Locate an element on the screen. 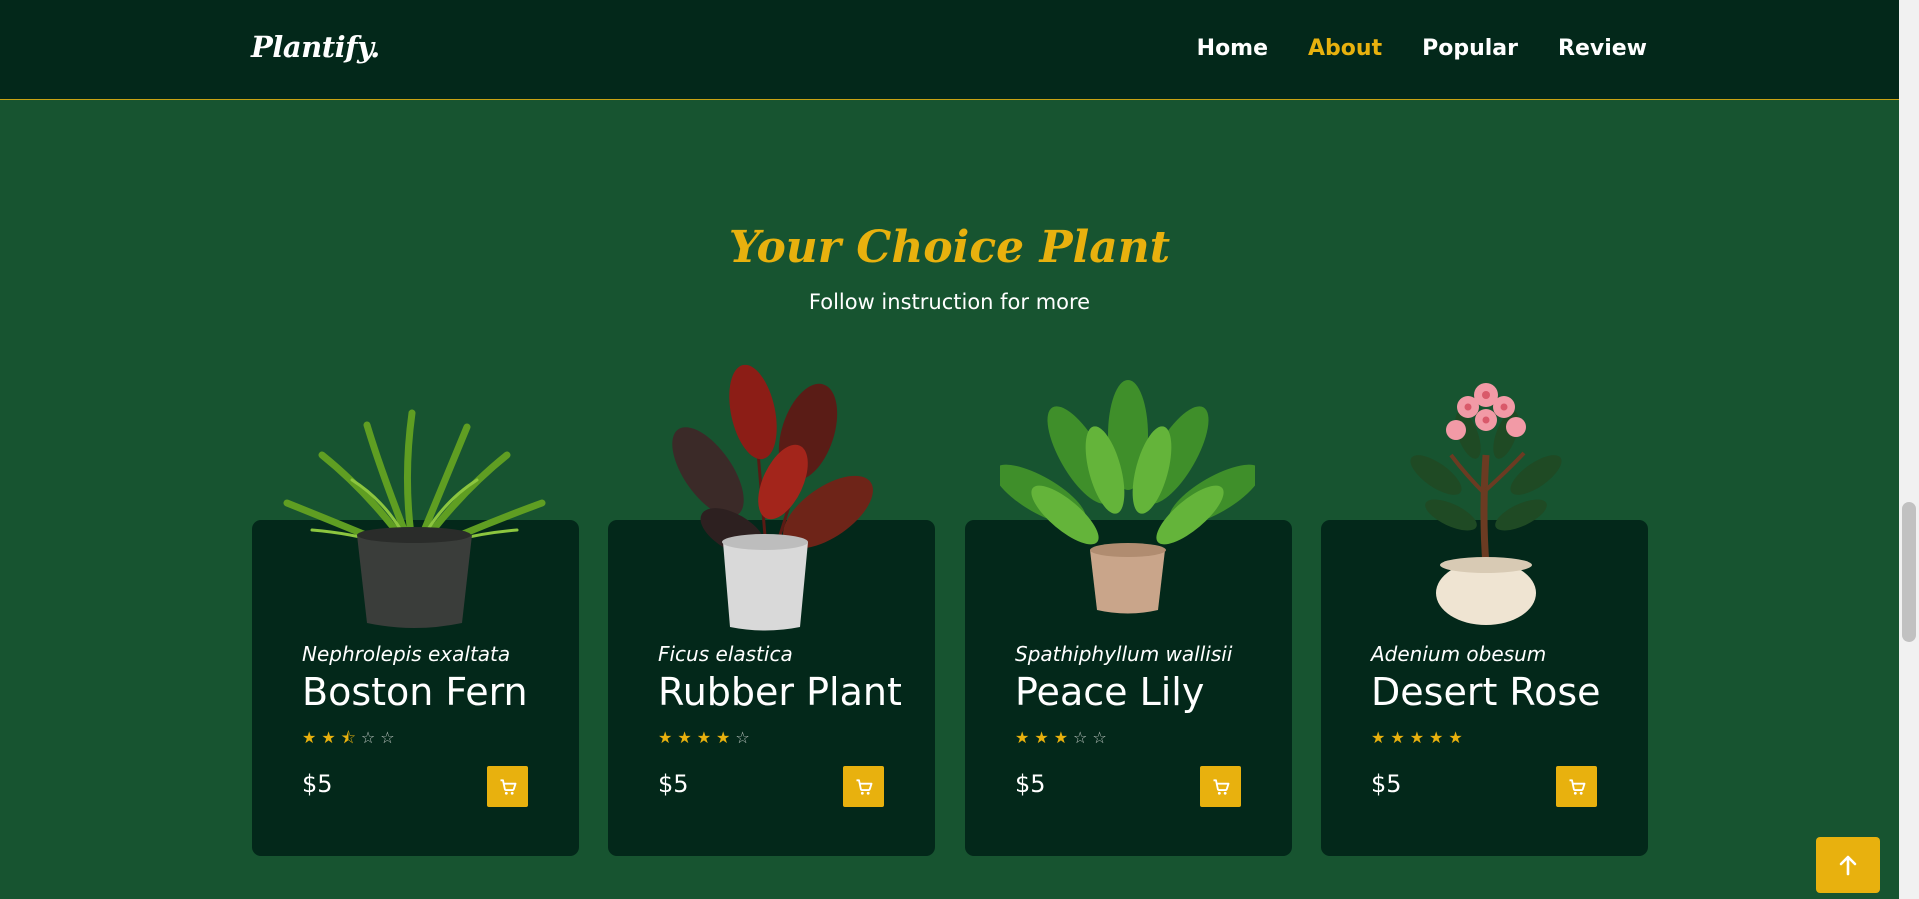  rating-stars: ★ ★ ★ ★ ★ is located at coordinates (1417, 738).